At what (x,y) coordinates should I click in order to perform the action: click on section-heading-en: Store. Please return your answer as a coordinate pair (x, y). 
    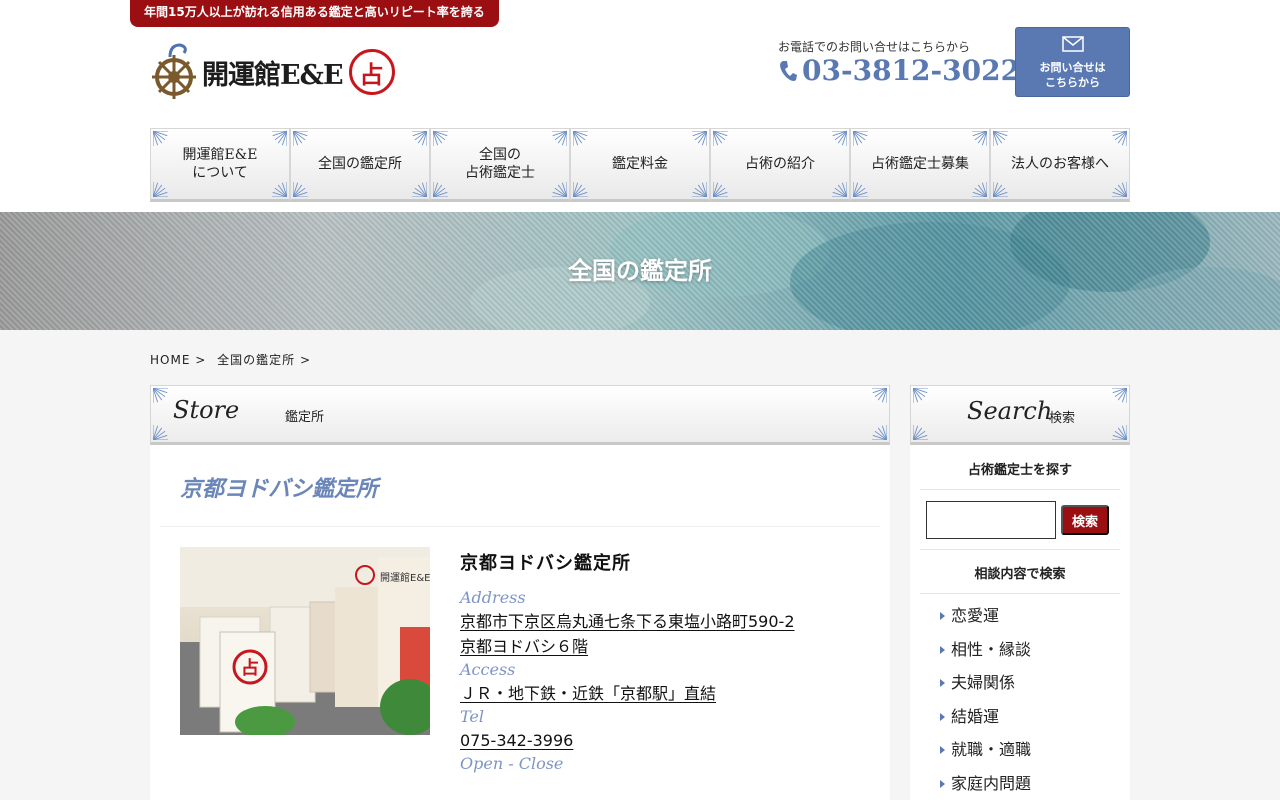
    Looking at the image, I should click on (206, 410).